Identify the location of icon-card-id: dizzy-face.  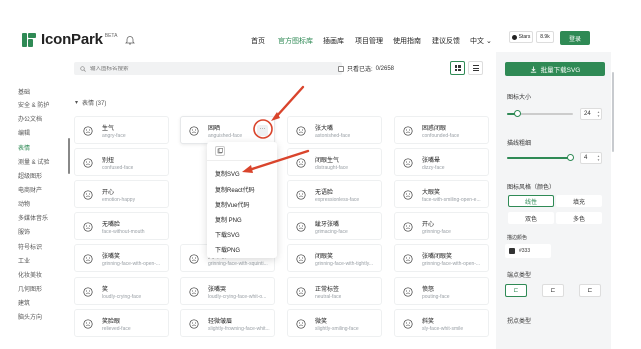
(433, 168).